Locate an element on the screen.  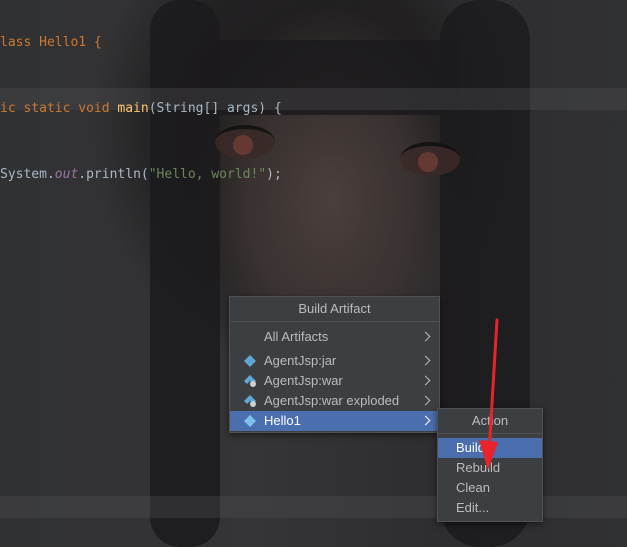
menu-item-hello1: Hello1 is located at coordinates (334, 421).